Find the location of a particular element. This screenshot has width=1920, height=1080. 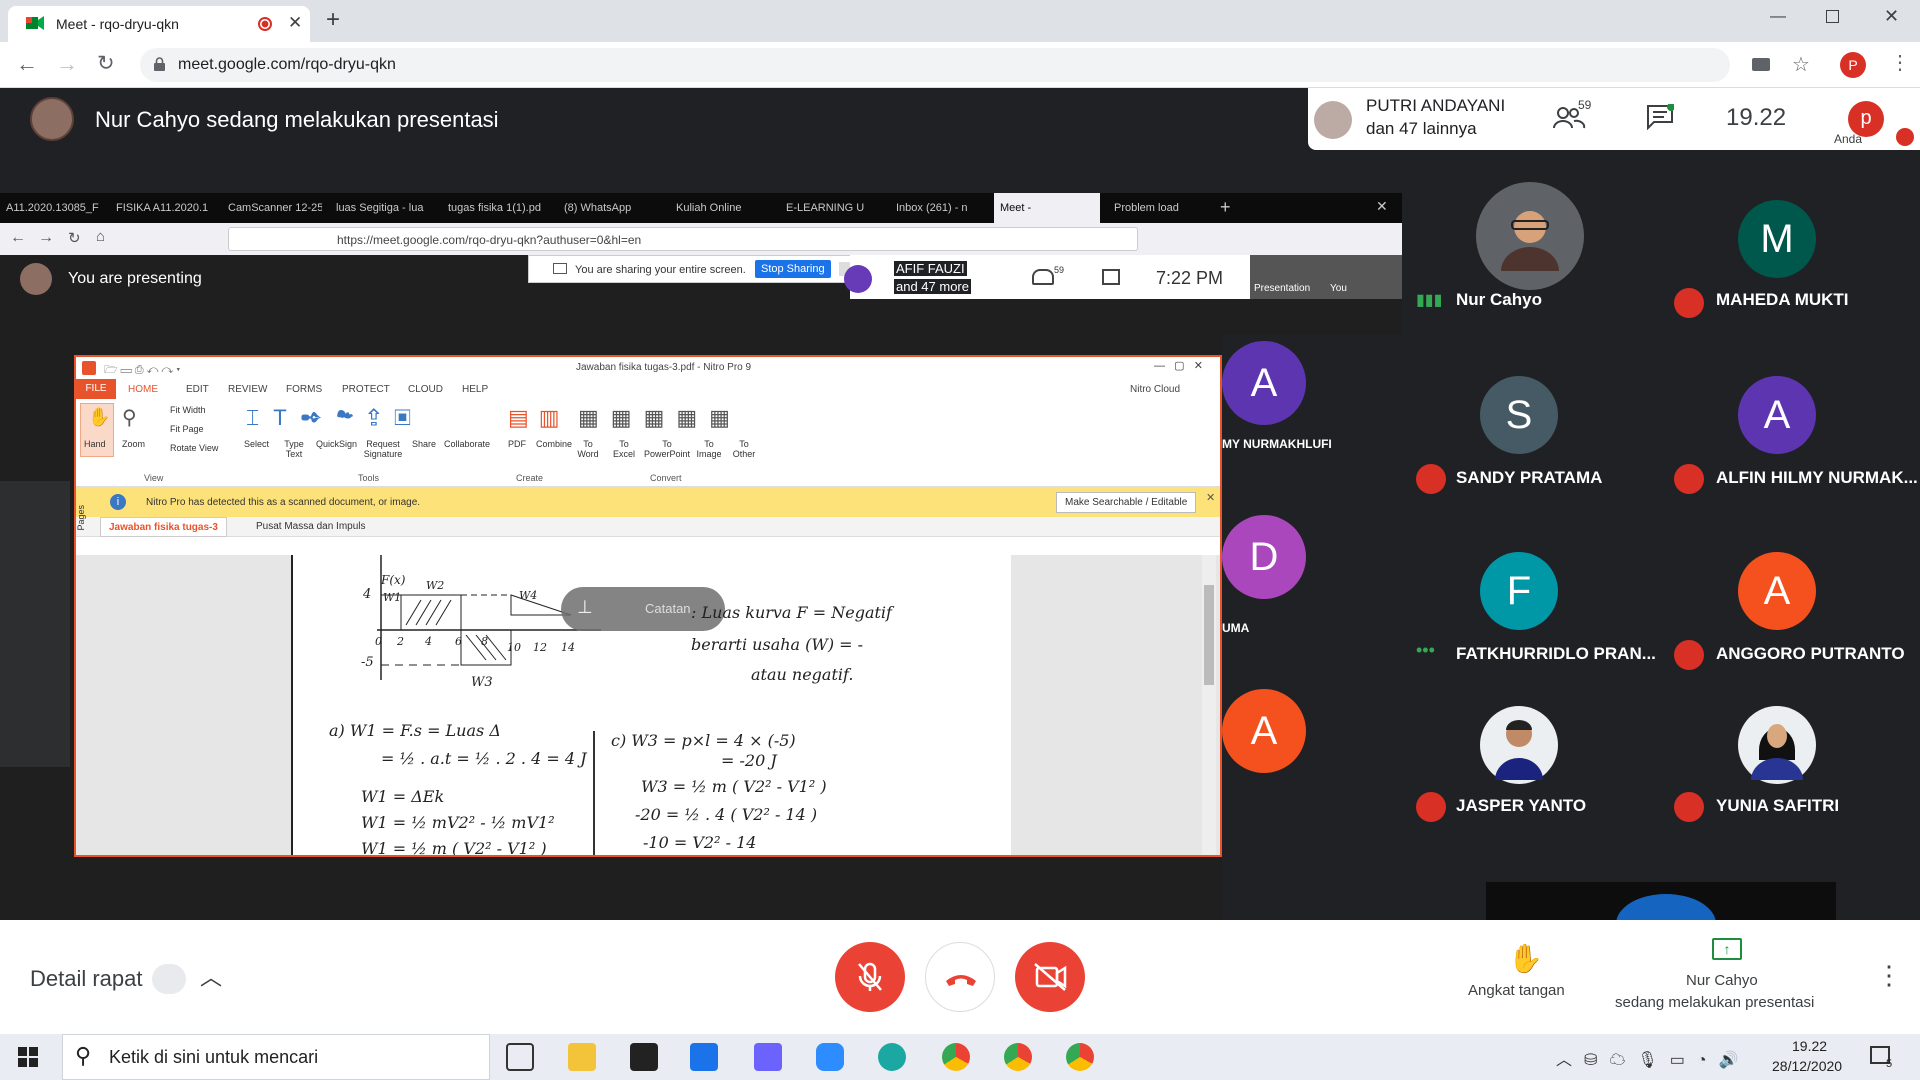

minimize-icon: — is located at coordinates (1778, 17).